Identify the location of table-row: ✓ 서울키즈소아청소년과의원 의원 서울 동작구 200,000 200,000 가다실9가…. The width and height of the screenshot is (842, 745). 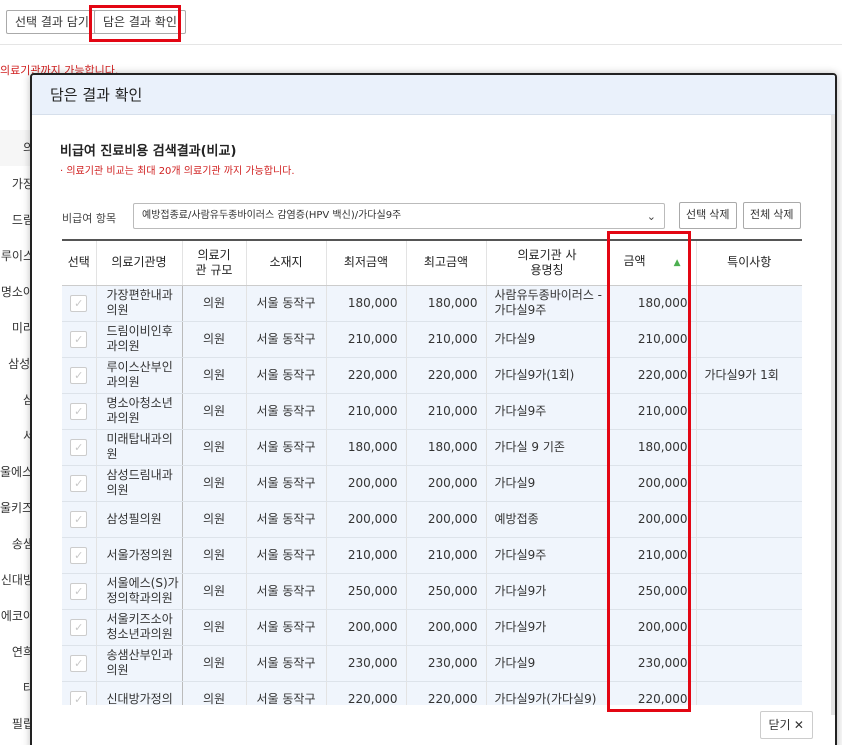
(432, 627).